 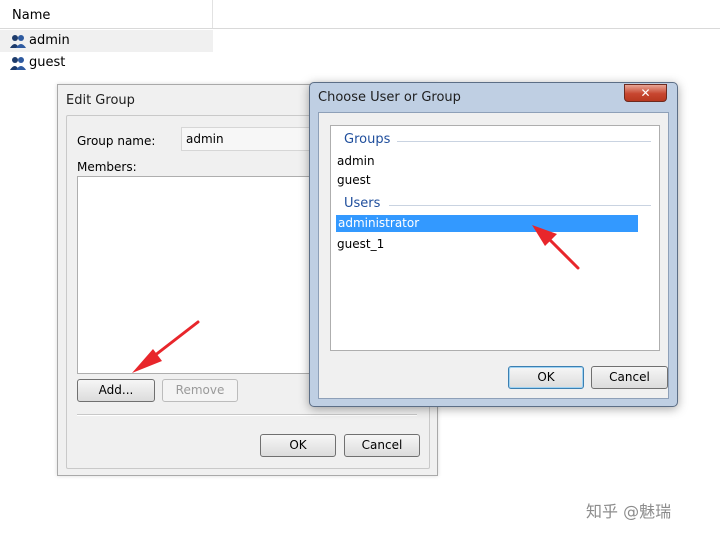 What do you see at coordinates (106, 14) in the screenshot?
I see `name-column-header: Name` at bounding box center [106, 14].